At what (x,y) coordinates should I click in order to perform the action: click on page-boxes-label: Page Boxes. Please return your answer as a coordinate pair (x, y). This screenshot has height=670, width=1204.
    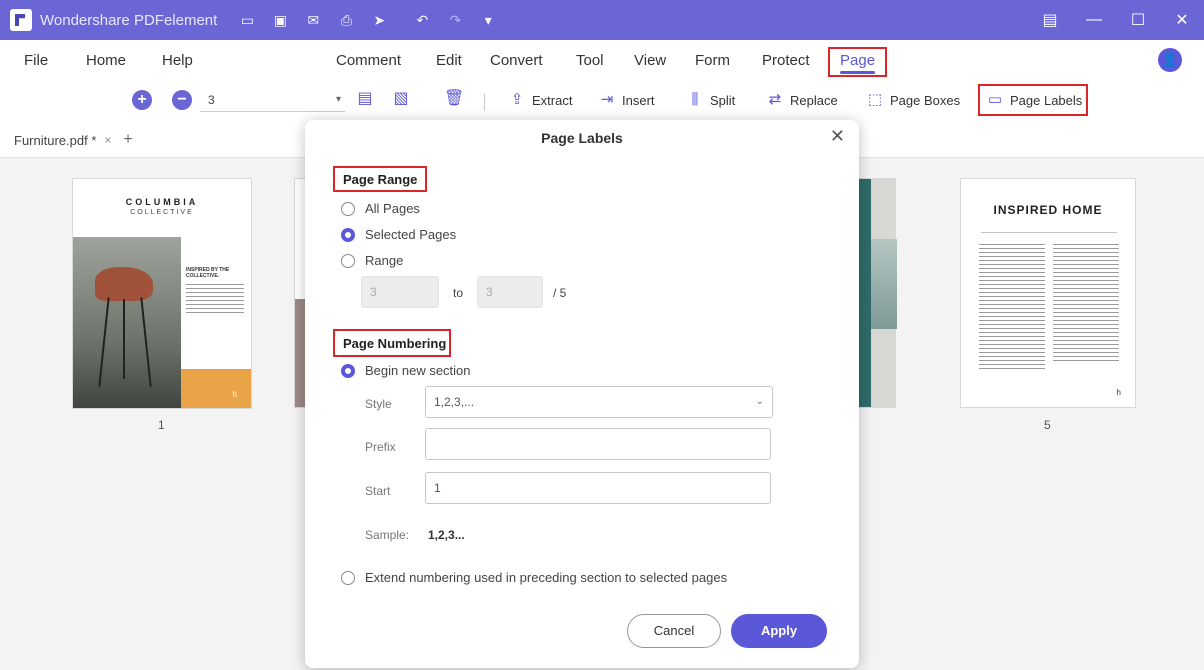
    Looking at the image, I should click on (925, 100).